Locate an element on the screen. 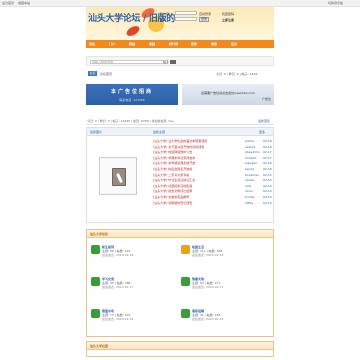 The image size is (360, 360). topic-title: [汕头大学] 新学期选课系统开放 is located at coordinates (174, 163).